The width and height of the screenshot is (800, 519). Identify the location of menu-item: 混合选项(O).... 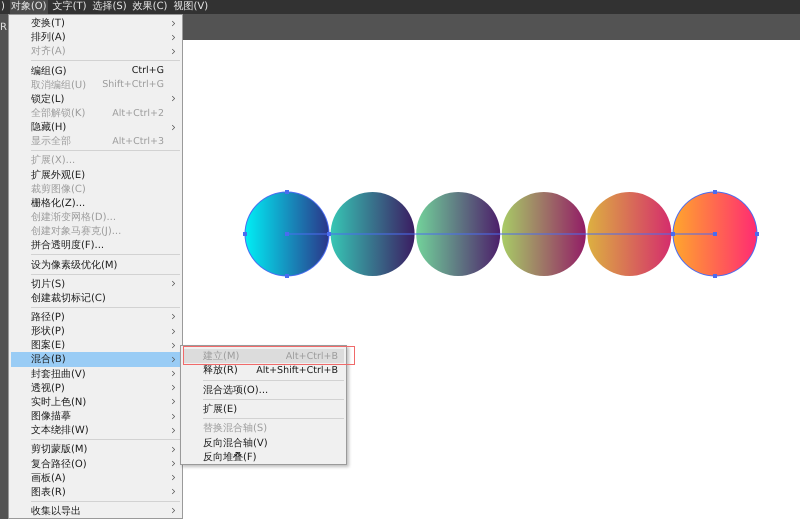
(263, 389).